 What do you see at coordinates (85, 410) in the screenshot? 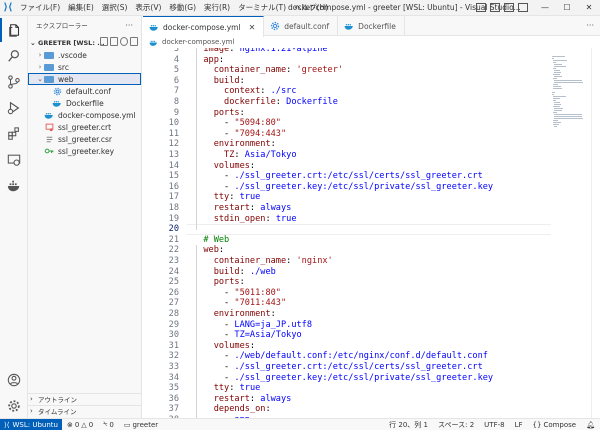
I see `timeline-section: › タイムライン` at bounding box center [85, 410].